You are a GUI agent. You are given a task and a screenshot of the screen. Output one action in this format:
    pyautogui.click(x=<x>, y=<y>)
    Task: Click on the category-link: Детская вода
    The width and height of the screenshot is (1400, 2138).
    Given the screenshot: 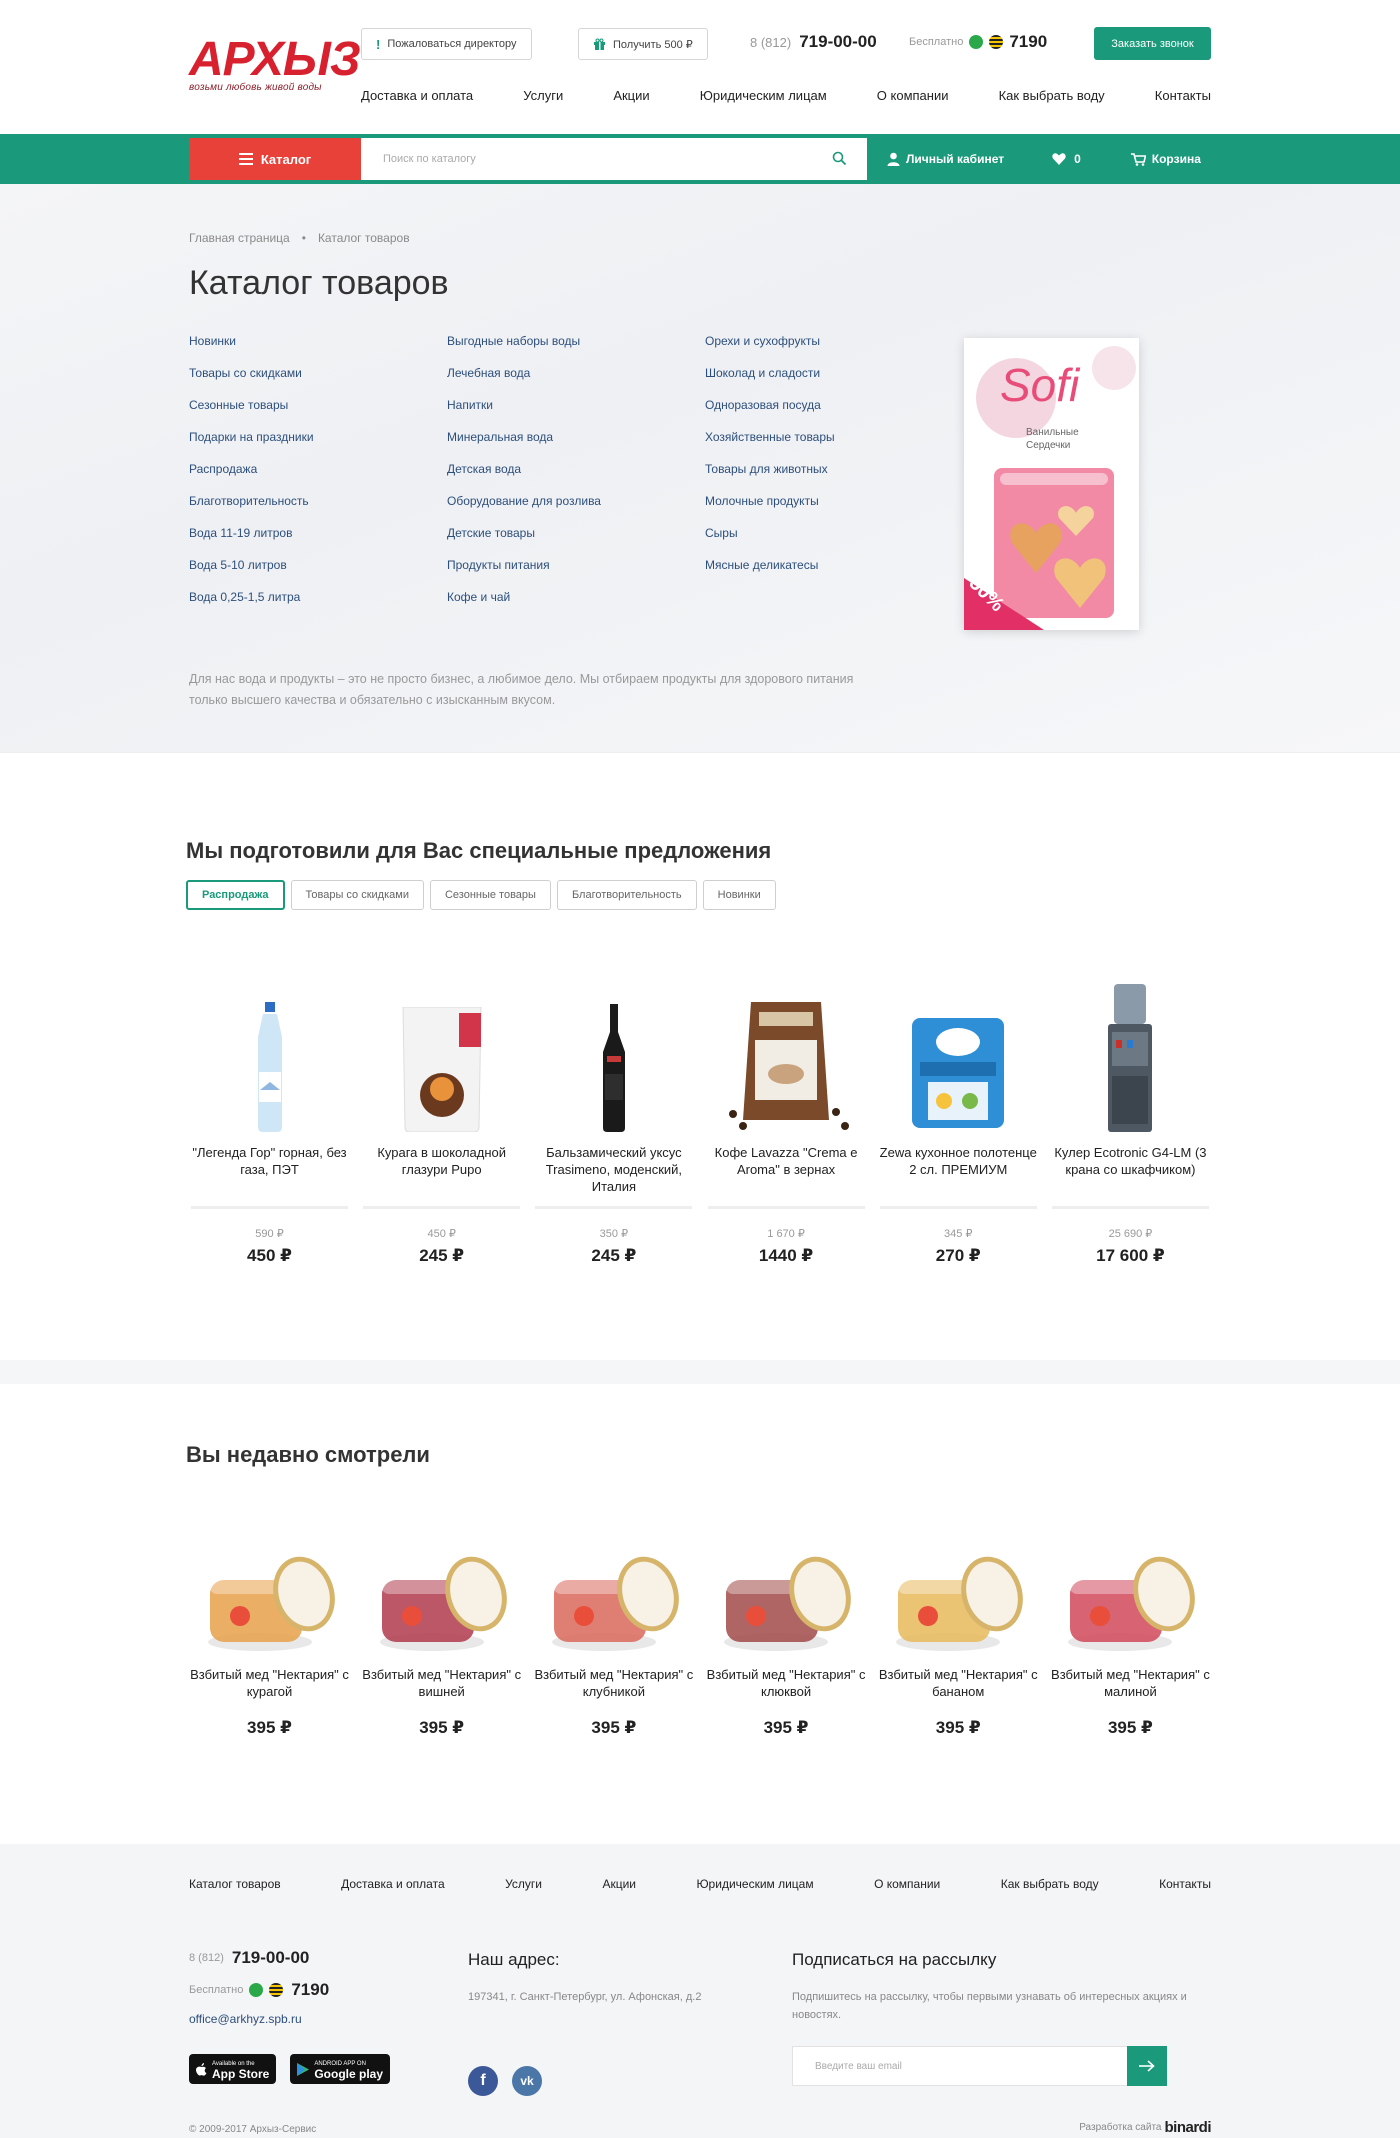 What is the action you would take?
    pyautogui.click(x=576, y=478)
    